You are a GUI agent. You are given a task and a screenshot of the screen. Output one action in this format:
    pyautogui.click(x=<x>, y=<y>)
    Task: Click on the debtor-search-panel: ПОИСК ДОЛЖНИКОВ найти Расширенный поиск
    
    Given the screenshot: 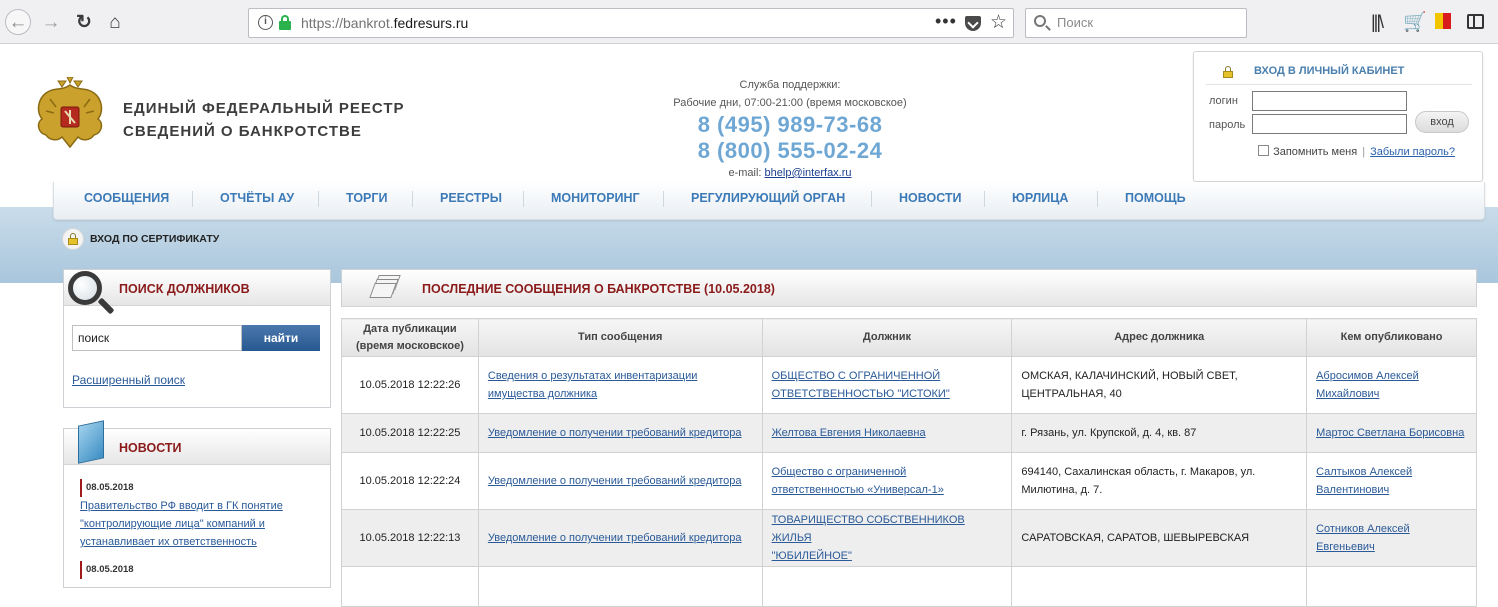 What is the action you would take?
    pyautogui.click(x=197, y=338)
    